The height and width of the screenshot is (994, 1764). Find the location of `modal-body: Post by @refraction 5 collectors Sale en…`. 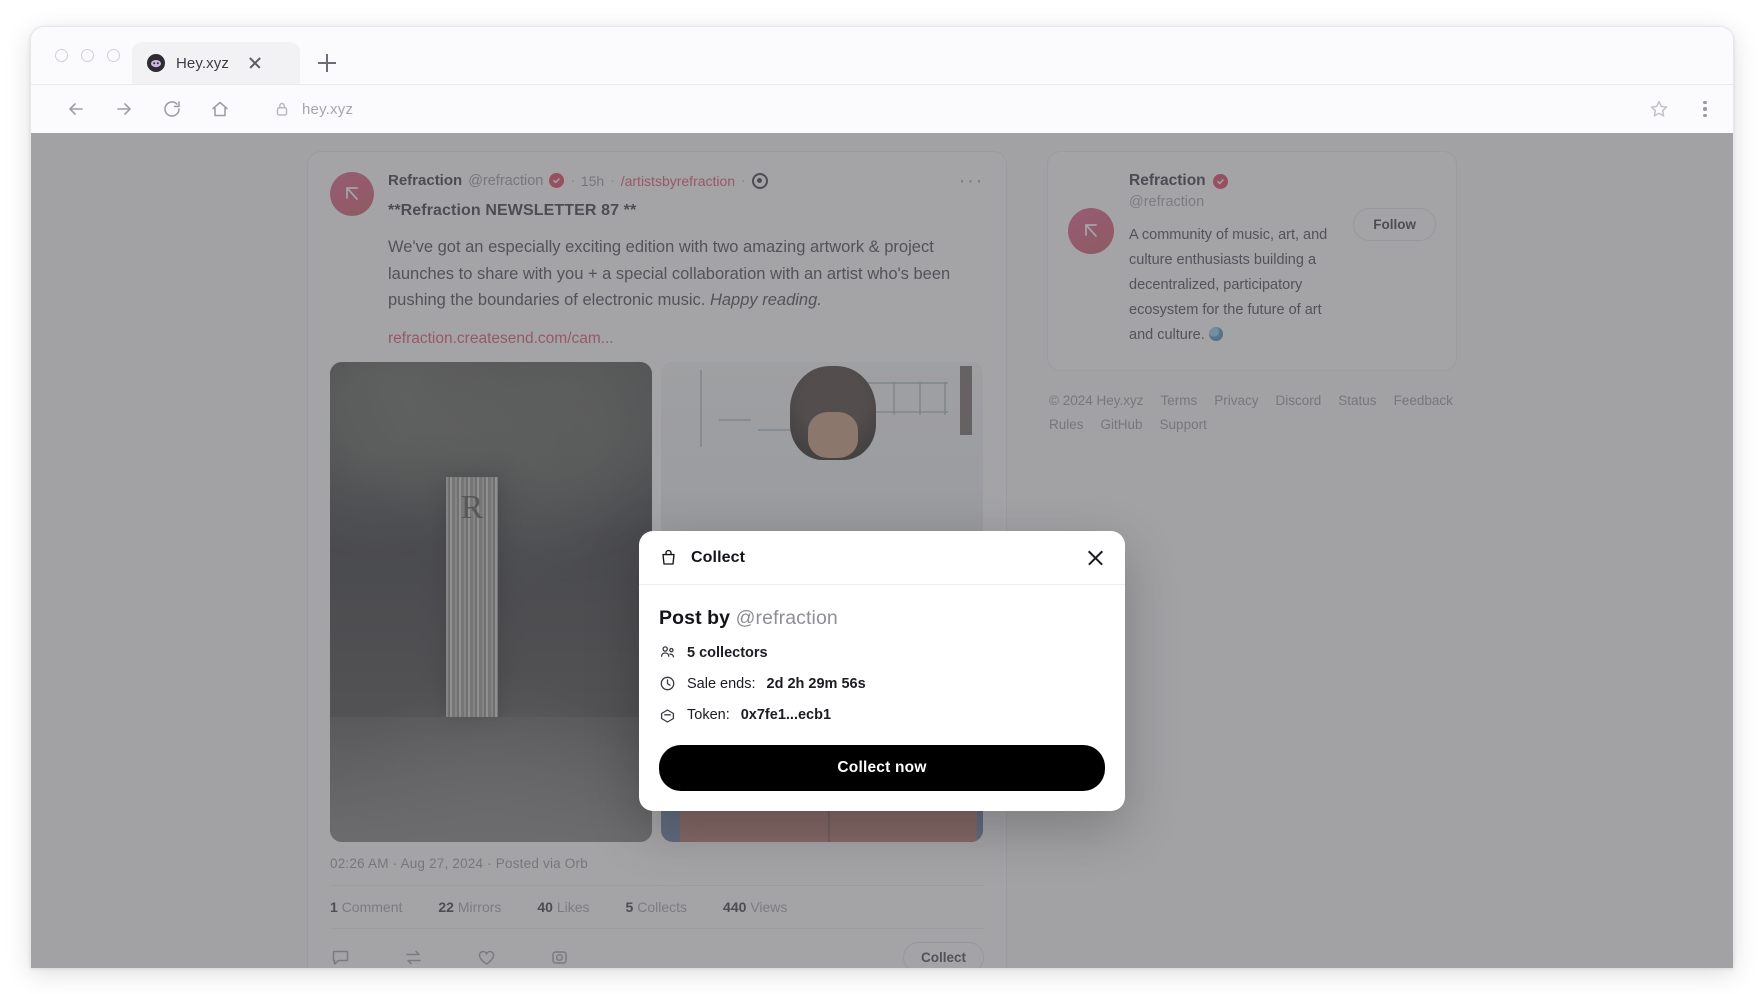

modal-body: Post by @refraction 5 collectors Sale en… is located at coordinates (882, 698).